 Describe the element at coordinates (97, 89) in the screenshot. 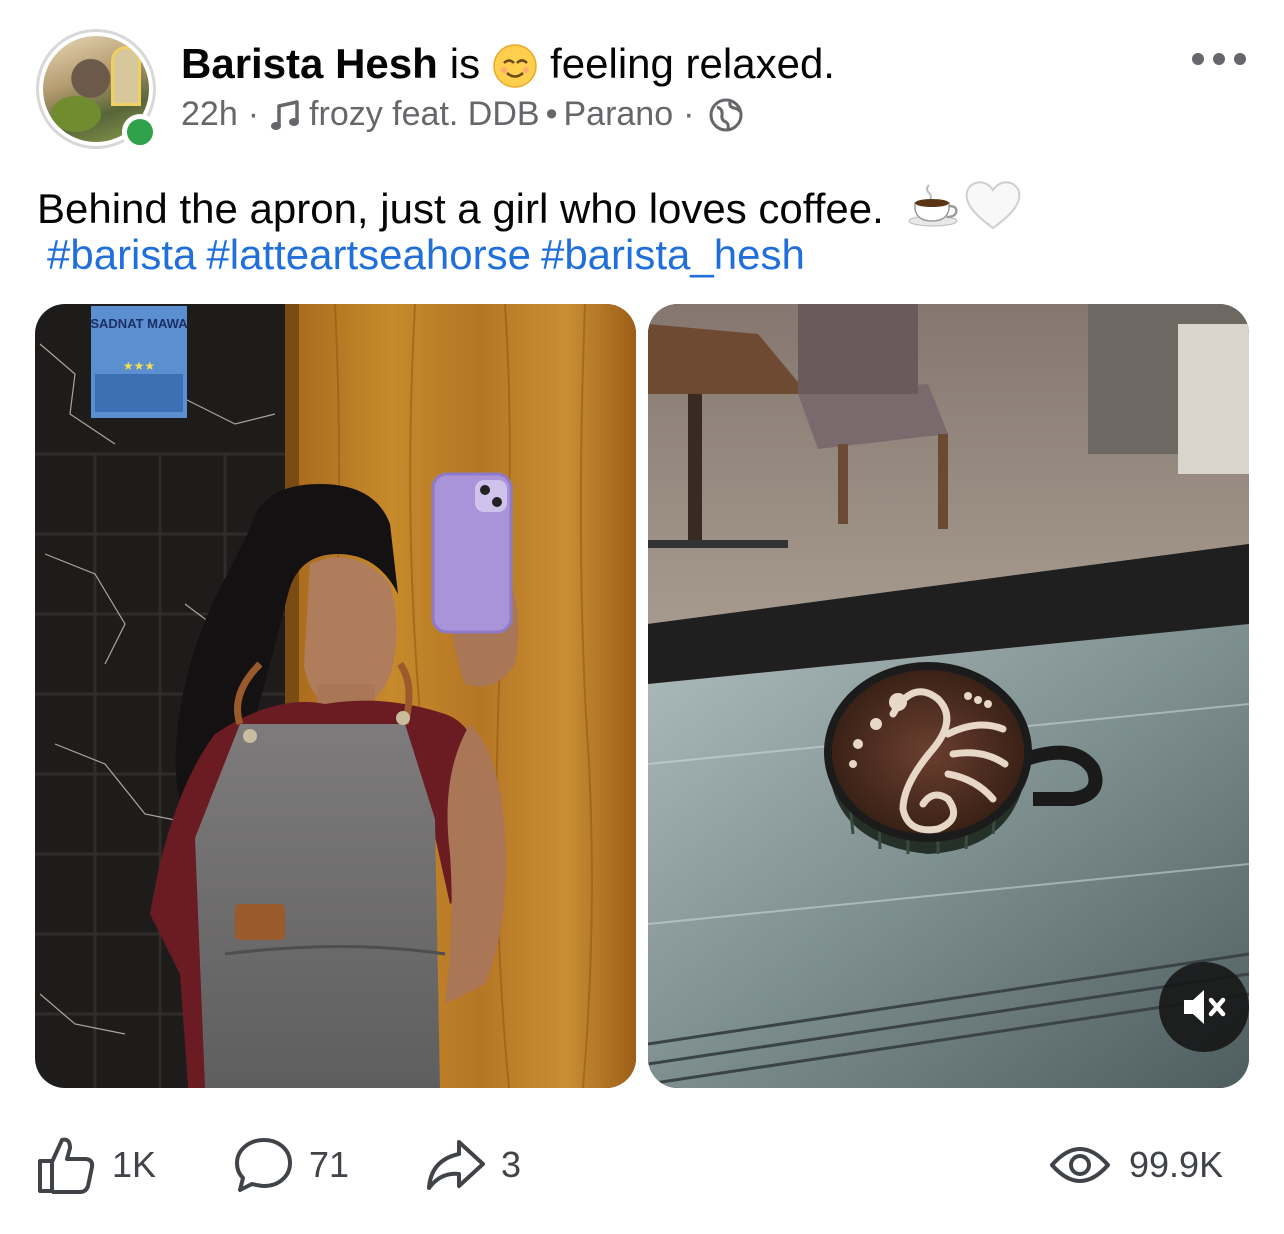

I see `author-avatar` at that location.